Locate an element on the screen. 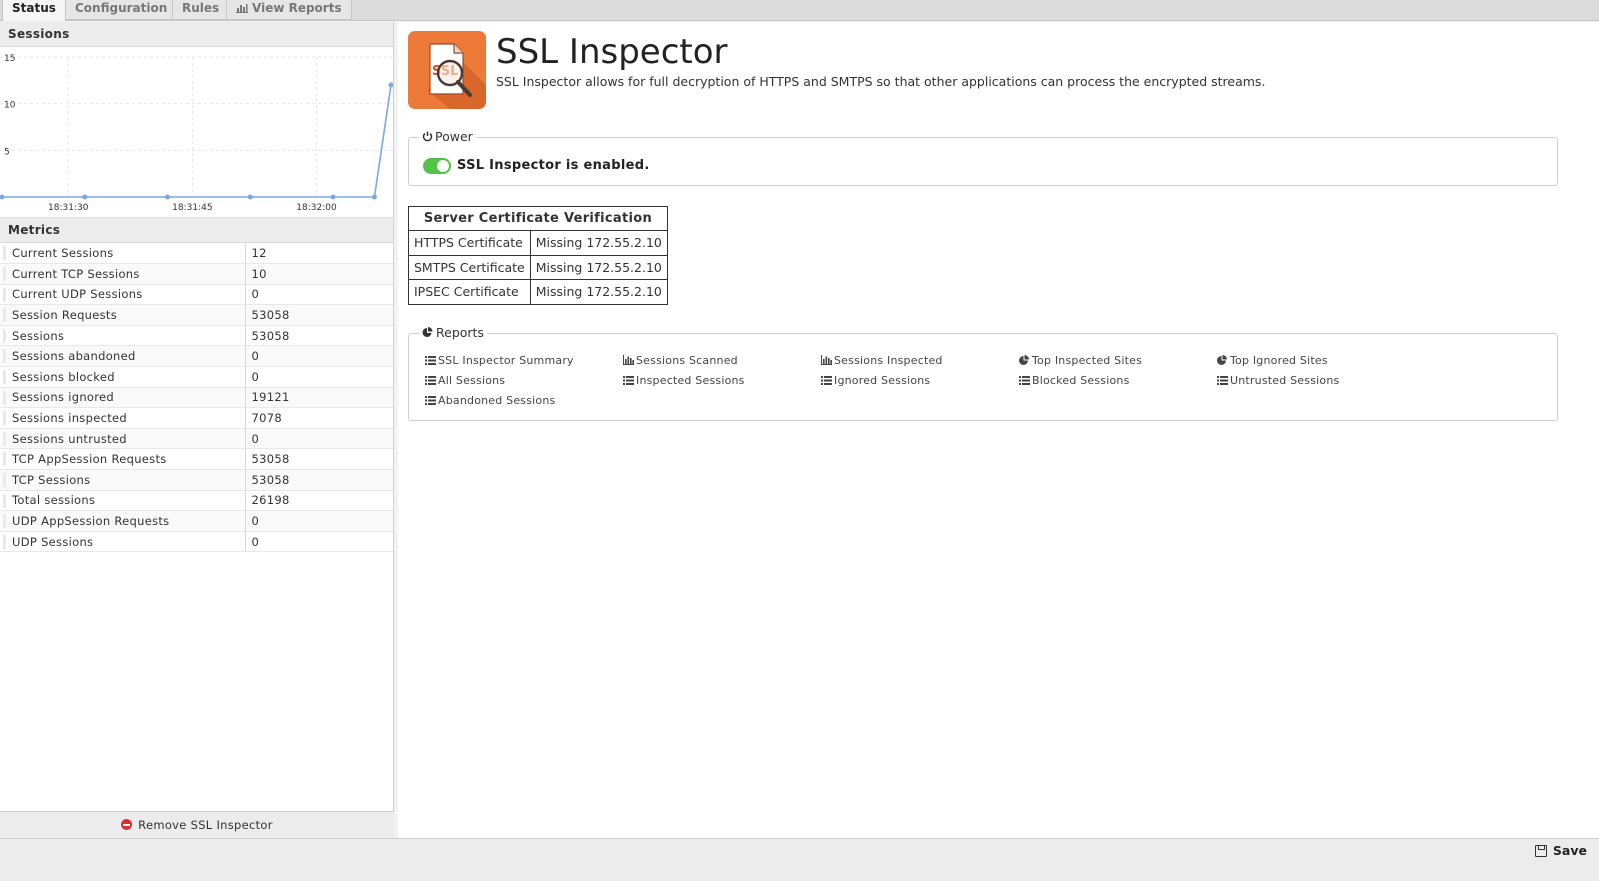 The width and height of the screenshot is (1599, 881). report-link-label: Top Ignored Sites is located at coordinates (1279, 360).